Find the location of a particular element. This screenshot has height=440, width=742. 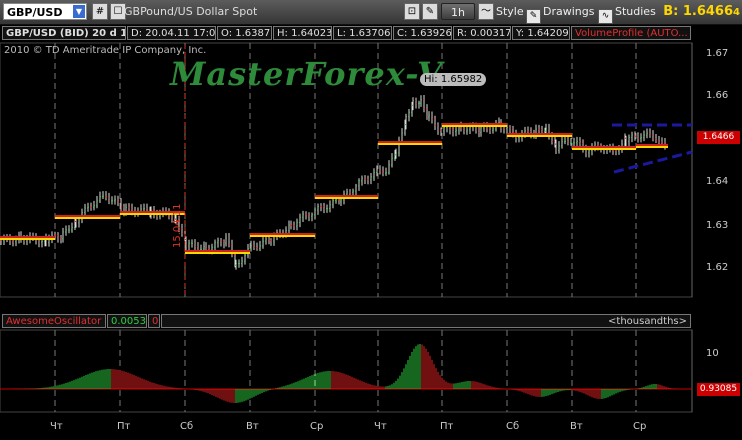

y-tick: 1.64 is located at coordinates (717, 181).